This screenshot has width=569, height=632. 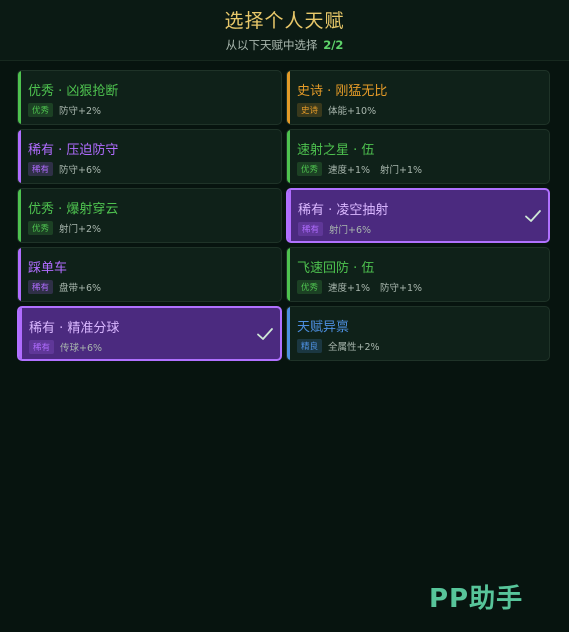 I want to click on talent-stats-row: 优秀 速度+1% 防守+1%, so click(x=364, y=287).